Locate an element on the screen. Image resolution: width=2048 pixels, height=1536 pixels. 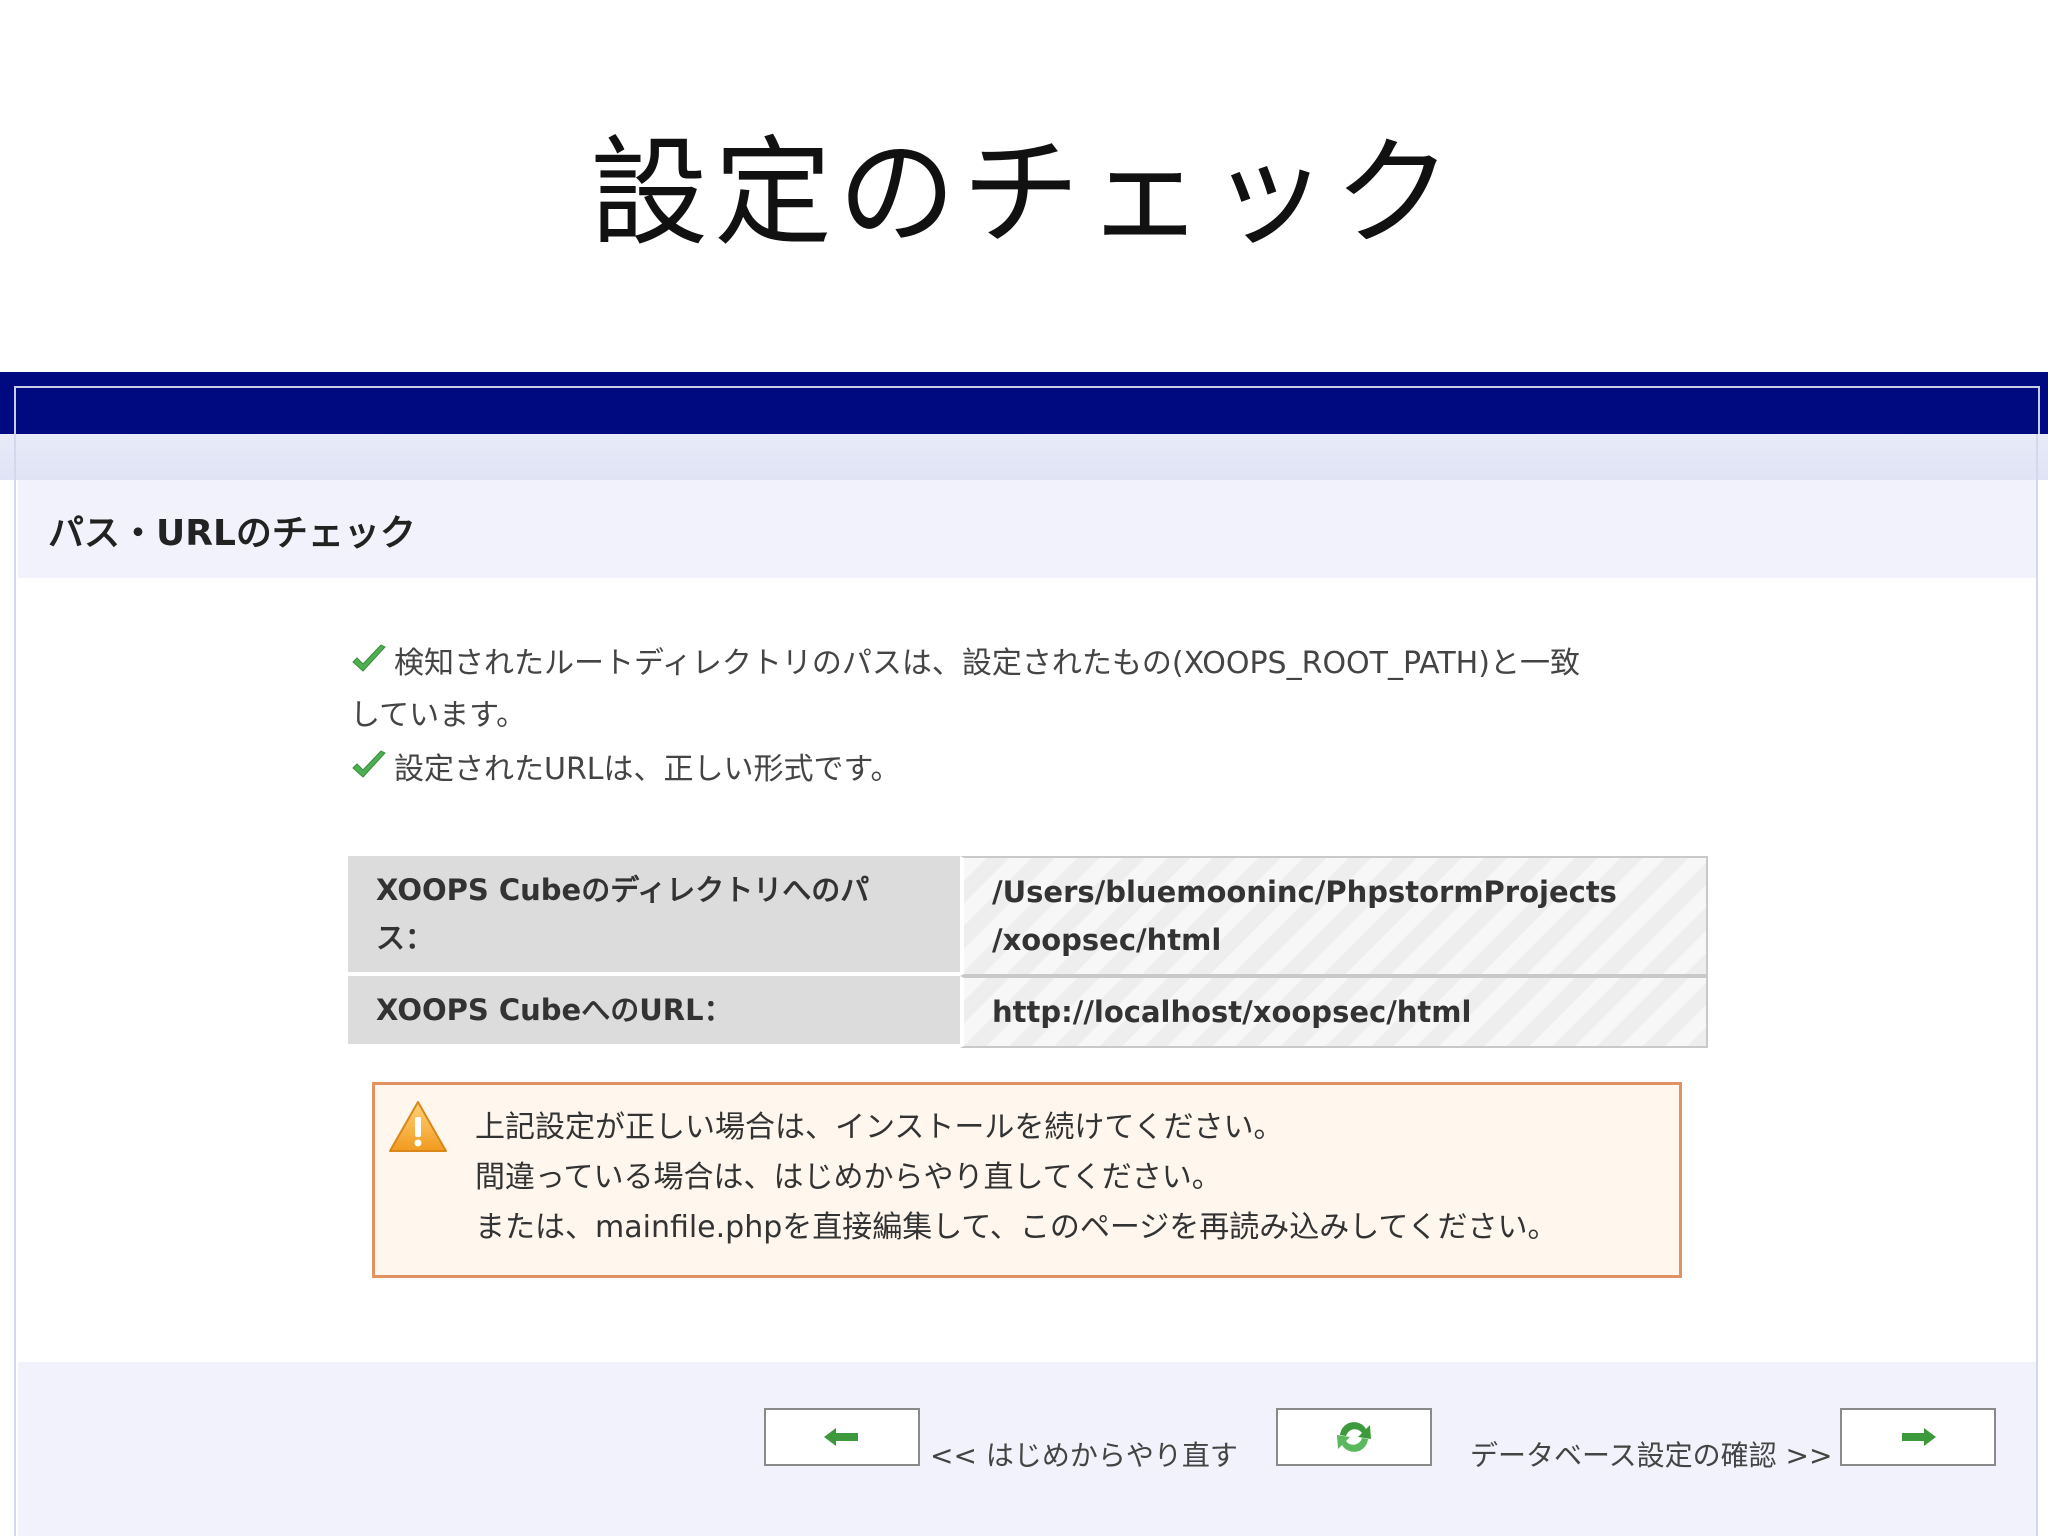
top-bar is located at coordinates (1024, 403).